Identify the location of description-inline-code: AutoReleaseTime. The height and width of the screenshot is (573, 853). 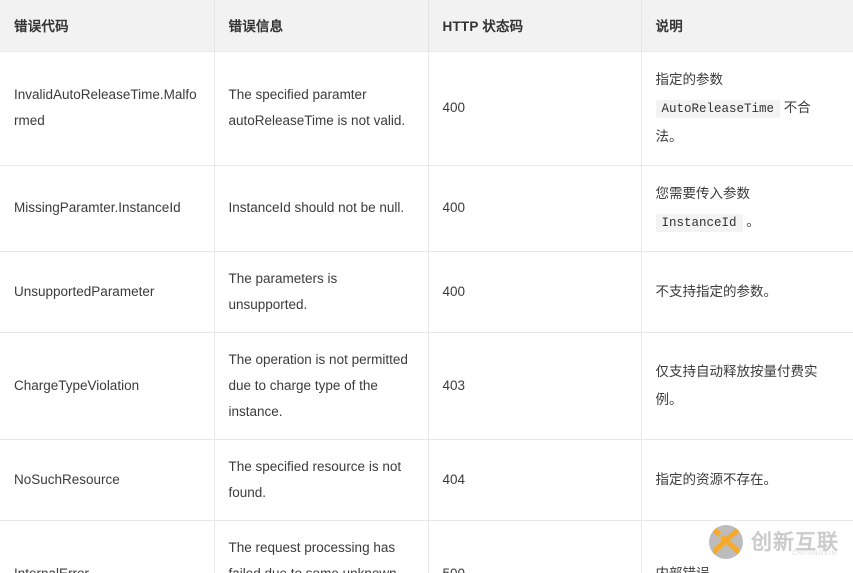
(718, 108).